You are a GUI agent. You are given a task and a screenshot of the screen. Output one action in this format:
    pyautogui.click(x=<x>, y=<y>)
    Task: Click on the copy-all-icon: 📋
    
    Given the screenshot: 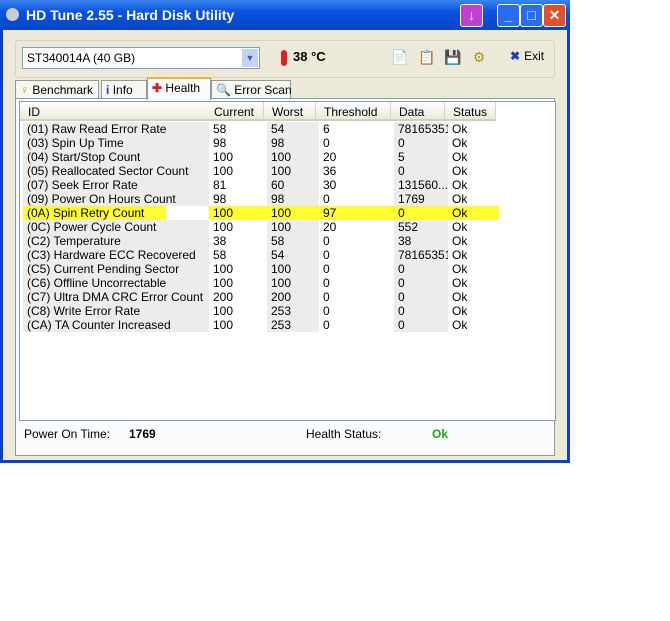 What is the action you would take?
    pyautogui.click(x=426, y=57)
    